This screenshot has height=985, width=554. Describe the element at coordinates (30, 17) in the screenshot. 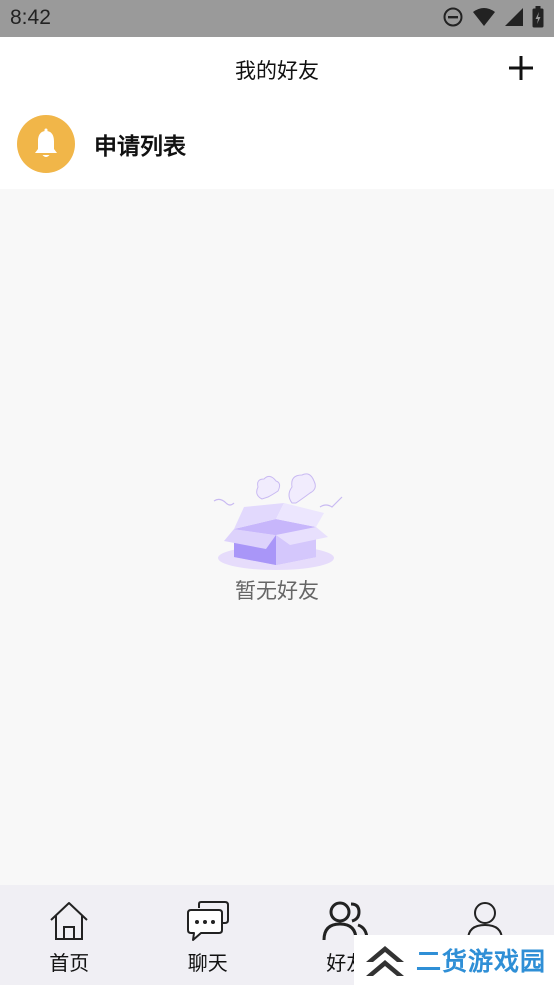

I see `status-time: 8:42` at that location.